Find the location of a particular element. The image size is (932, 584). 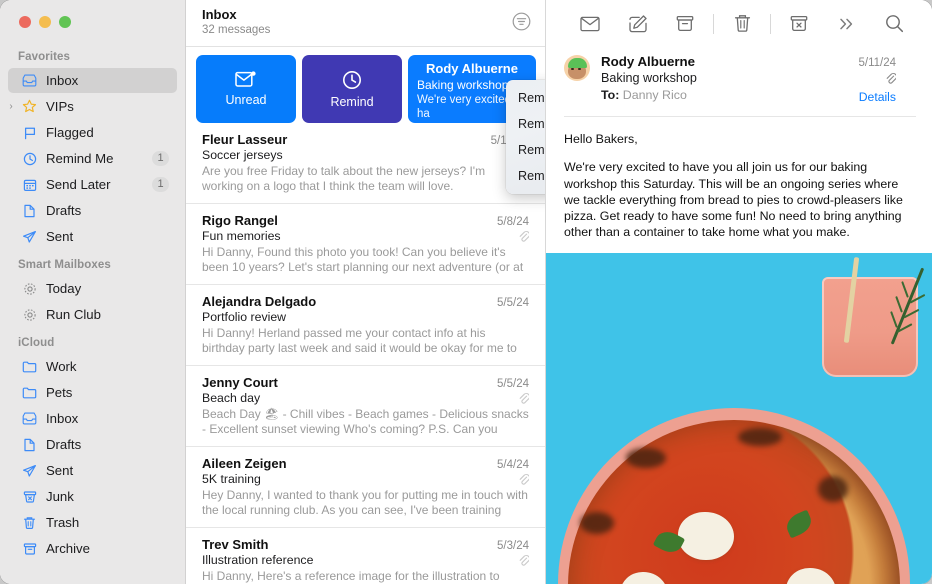

sidebar-item-icloud-drafts: Drafts is located at coordinates (92, 444).